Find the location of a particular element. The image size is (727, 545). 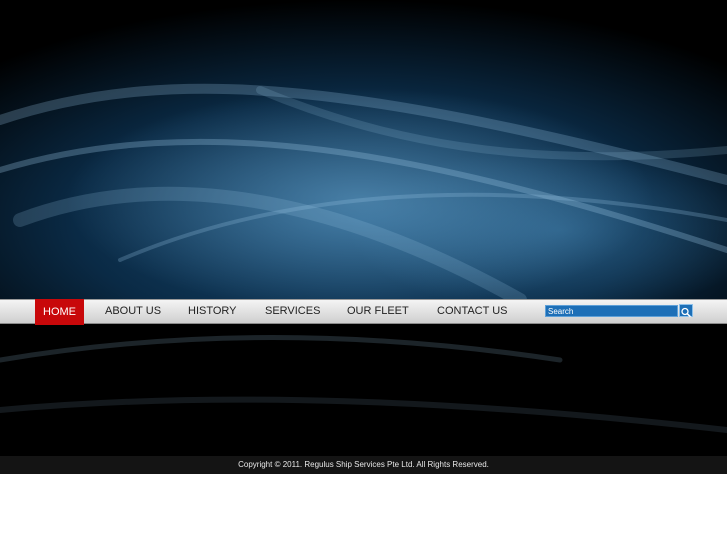

nav-home: HOME is located at coordinates (59, 312).